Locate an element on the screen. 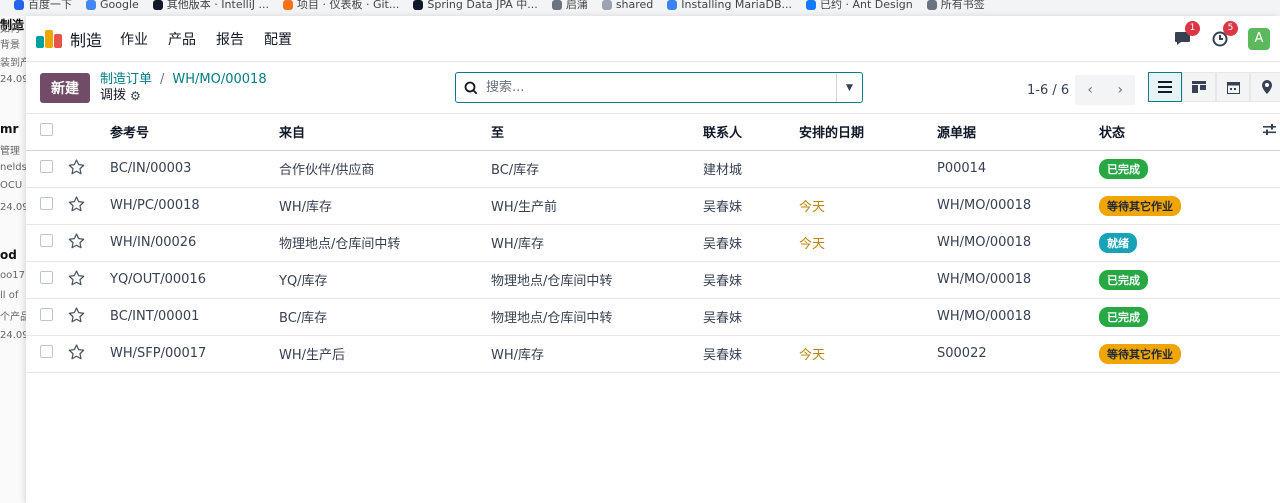  browser-bookmark: shared is located at coordinates (627, 5).